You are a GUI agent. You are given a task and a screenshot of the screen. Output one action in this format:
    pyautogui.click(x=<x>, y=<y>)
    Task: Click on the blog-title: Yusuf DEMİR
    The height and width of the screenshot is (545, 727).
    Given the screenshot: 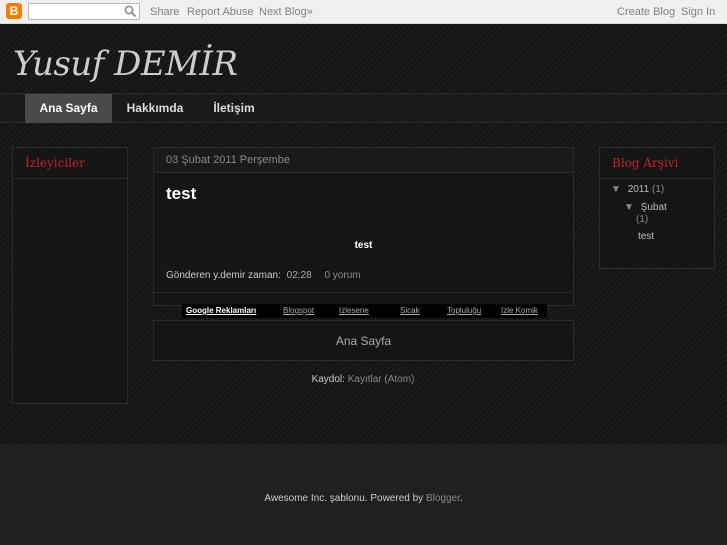 What is the action you would take?
    pyautogui.click(x=125, y=64)
    